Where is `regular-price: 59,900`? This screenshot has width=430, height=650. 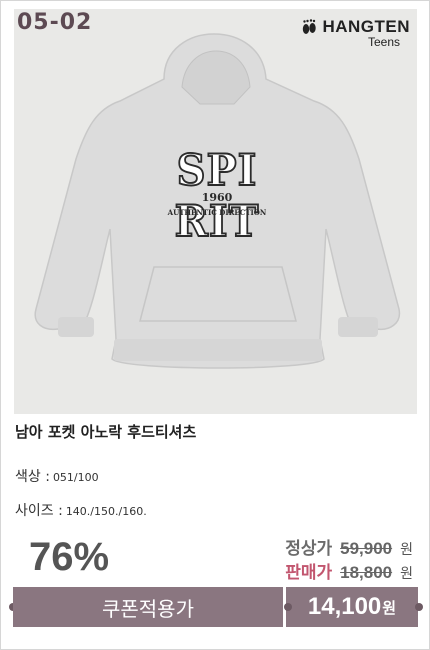 regular-price: 59,900 is located at coordinates (366, 548).